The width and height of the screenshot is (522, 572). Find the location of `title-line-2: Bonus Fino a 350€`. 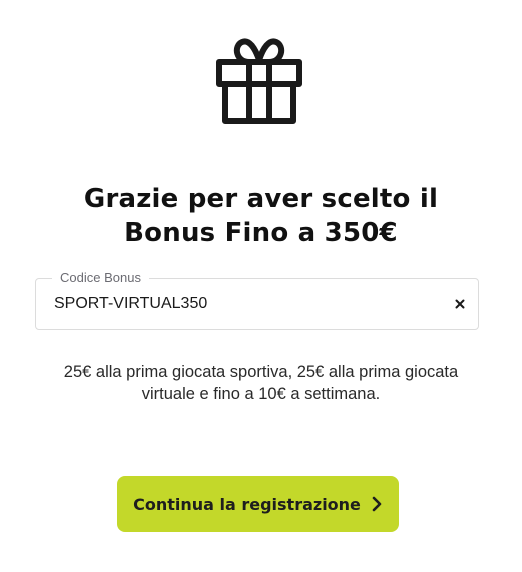

title-line-2: Bonus Fino a 350€ is located at coordinates (261, 233).